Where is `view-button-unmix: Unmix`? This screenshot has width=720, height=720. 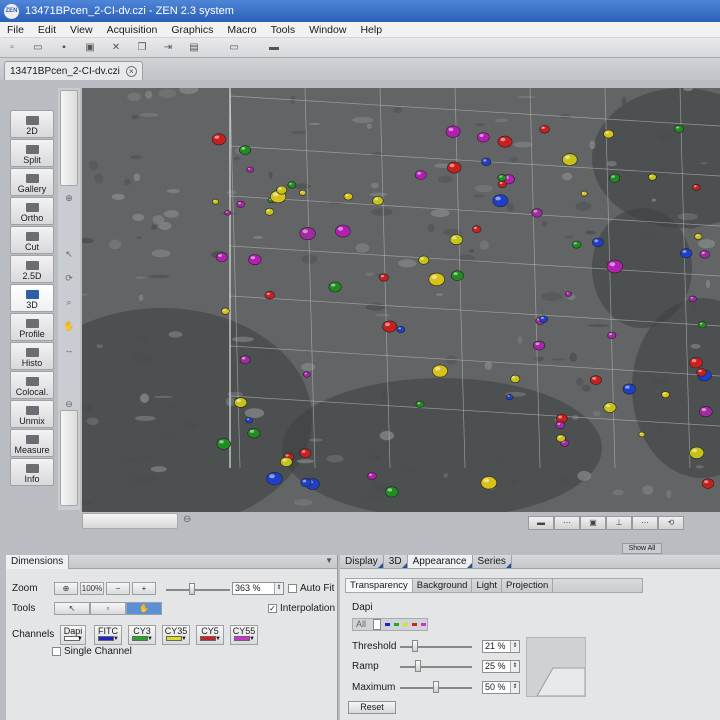 view-button-unmix: Unmix is located at coordinates (32, 414).